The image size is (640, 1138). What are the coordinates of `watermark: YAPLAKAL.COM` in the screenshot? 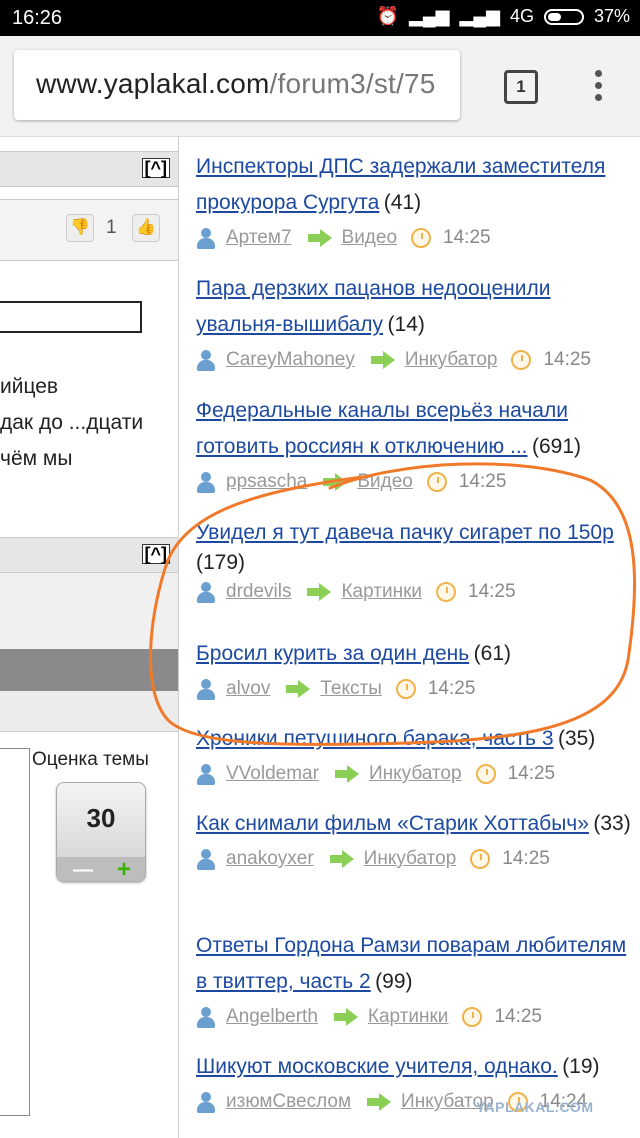 It's located at (535, 1107).